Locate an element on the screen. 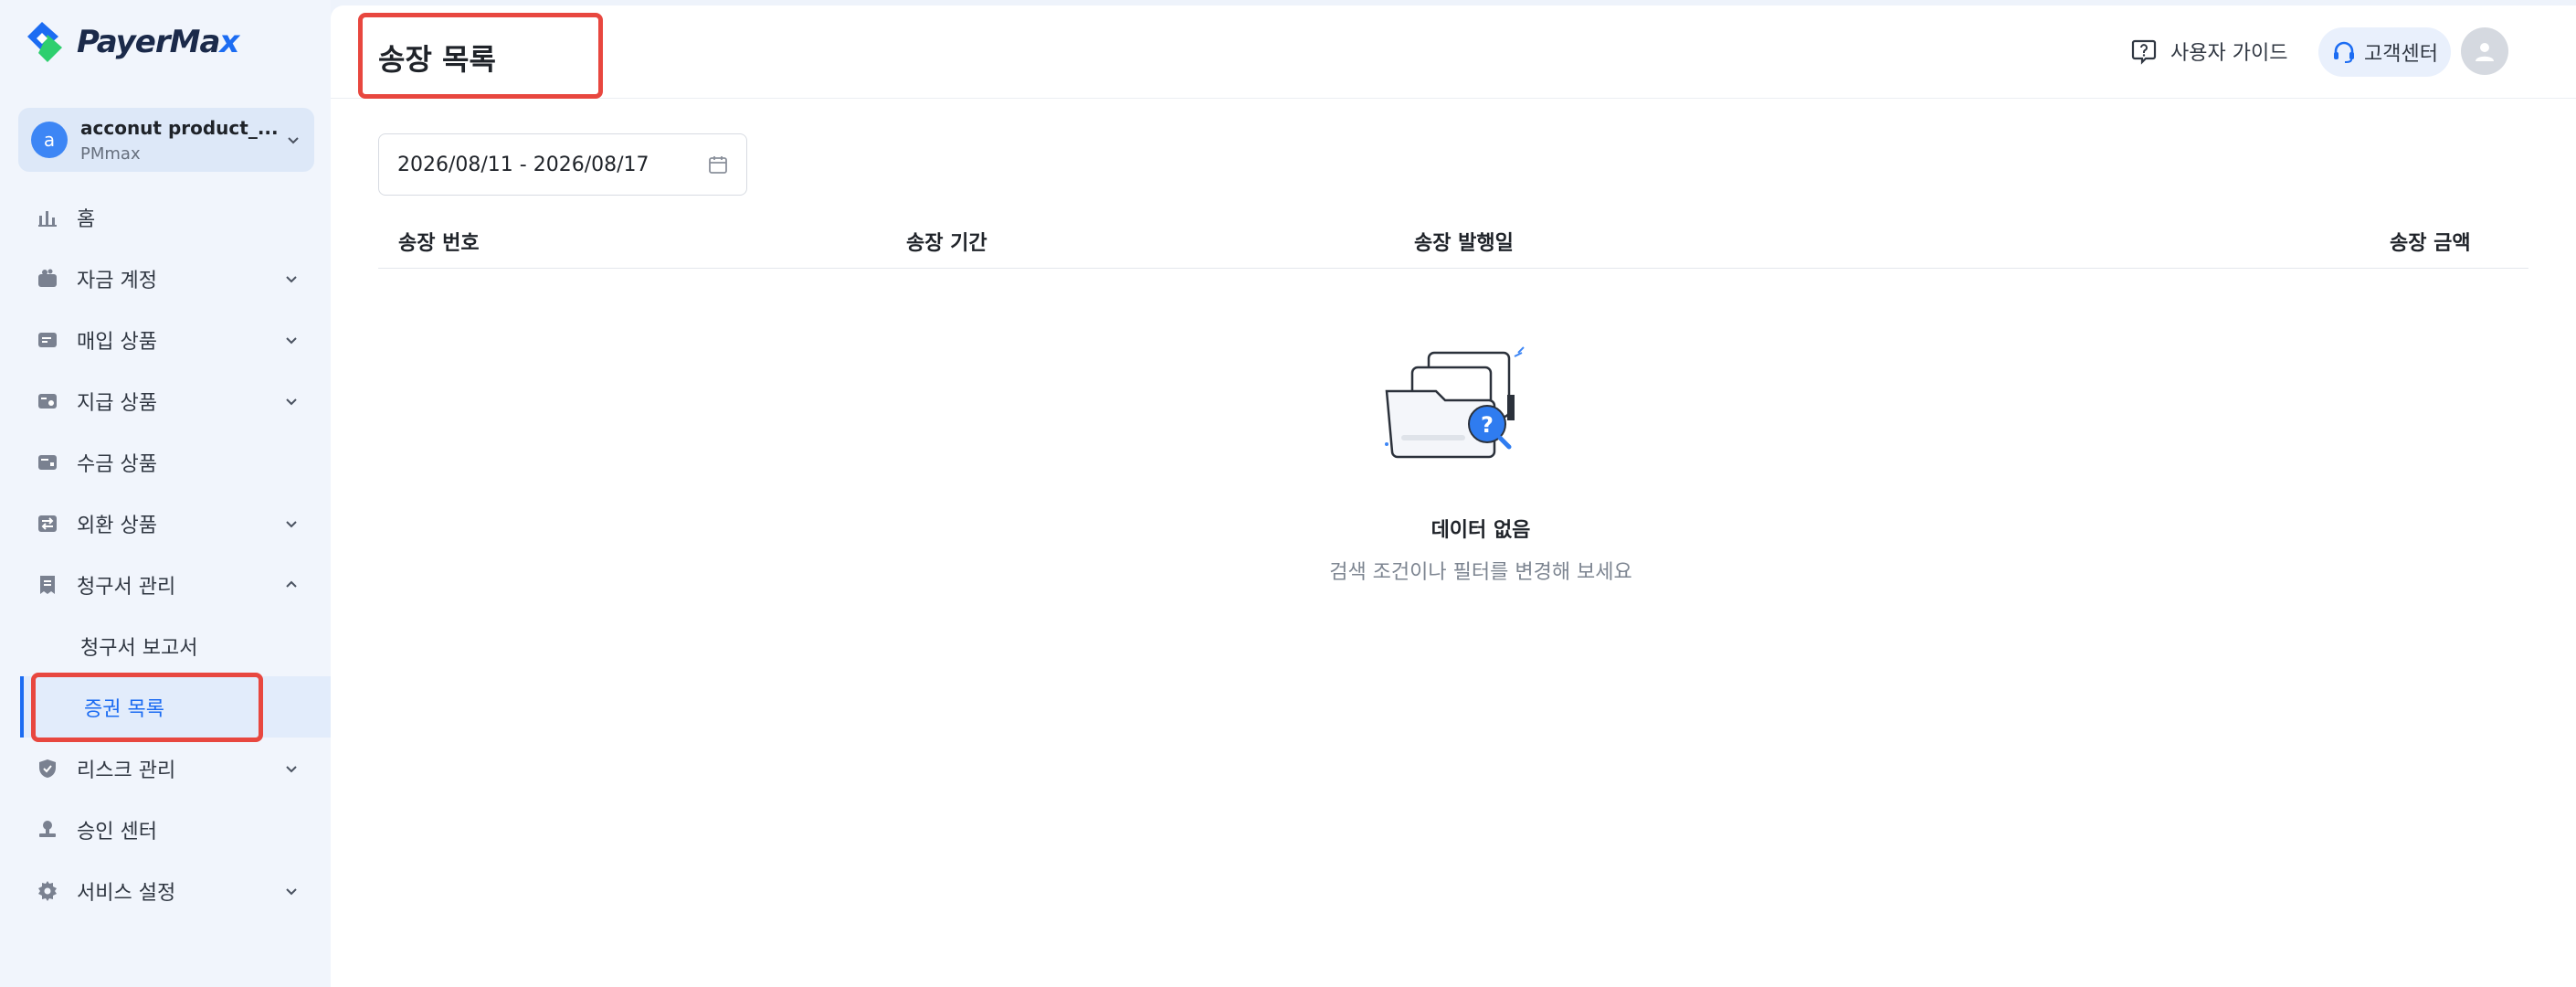 The image size is (2576, 987). sidebar-item-risk-mgmt: 리스크 관리 is located at coordinates (165, 768).